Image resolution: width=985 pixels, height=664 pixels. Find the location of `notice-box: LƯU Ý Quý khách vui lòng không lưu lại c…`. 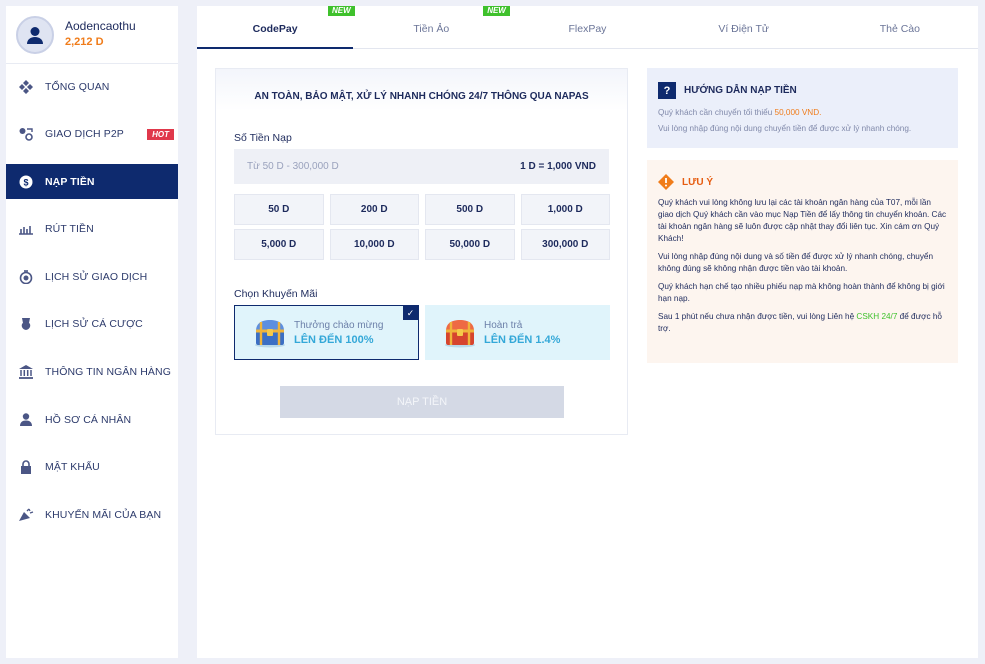

notice-box: LƯU Ý Quý khách vui lòng không lưu lại c… is located at coordinates (802, 261).